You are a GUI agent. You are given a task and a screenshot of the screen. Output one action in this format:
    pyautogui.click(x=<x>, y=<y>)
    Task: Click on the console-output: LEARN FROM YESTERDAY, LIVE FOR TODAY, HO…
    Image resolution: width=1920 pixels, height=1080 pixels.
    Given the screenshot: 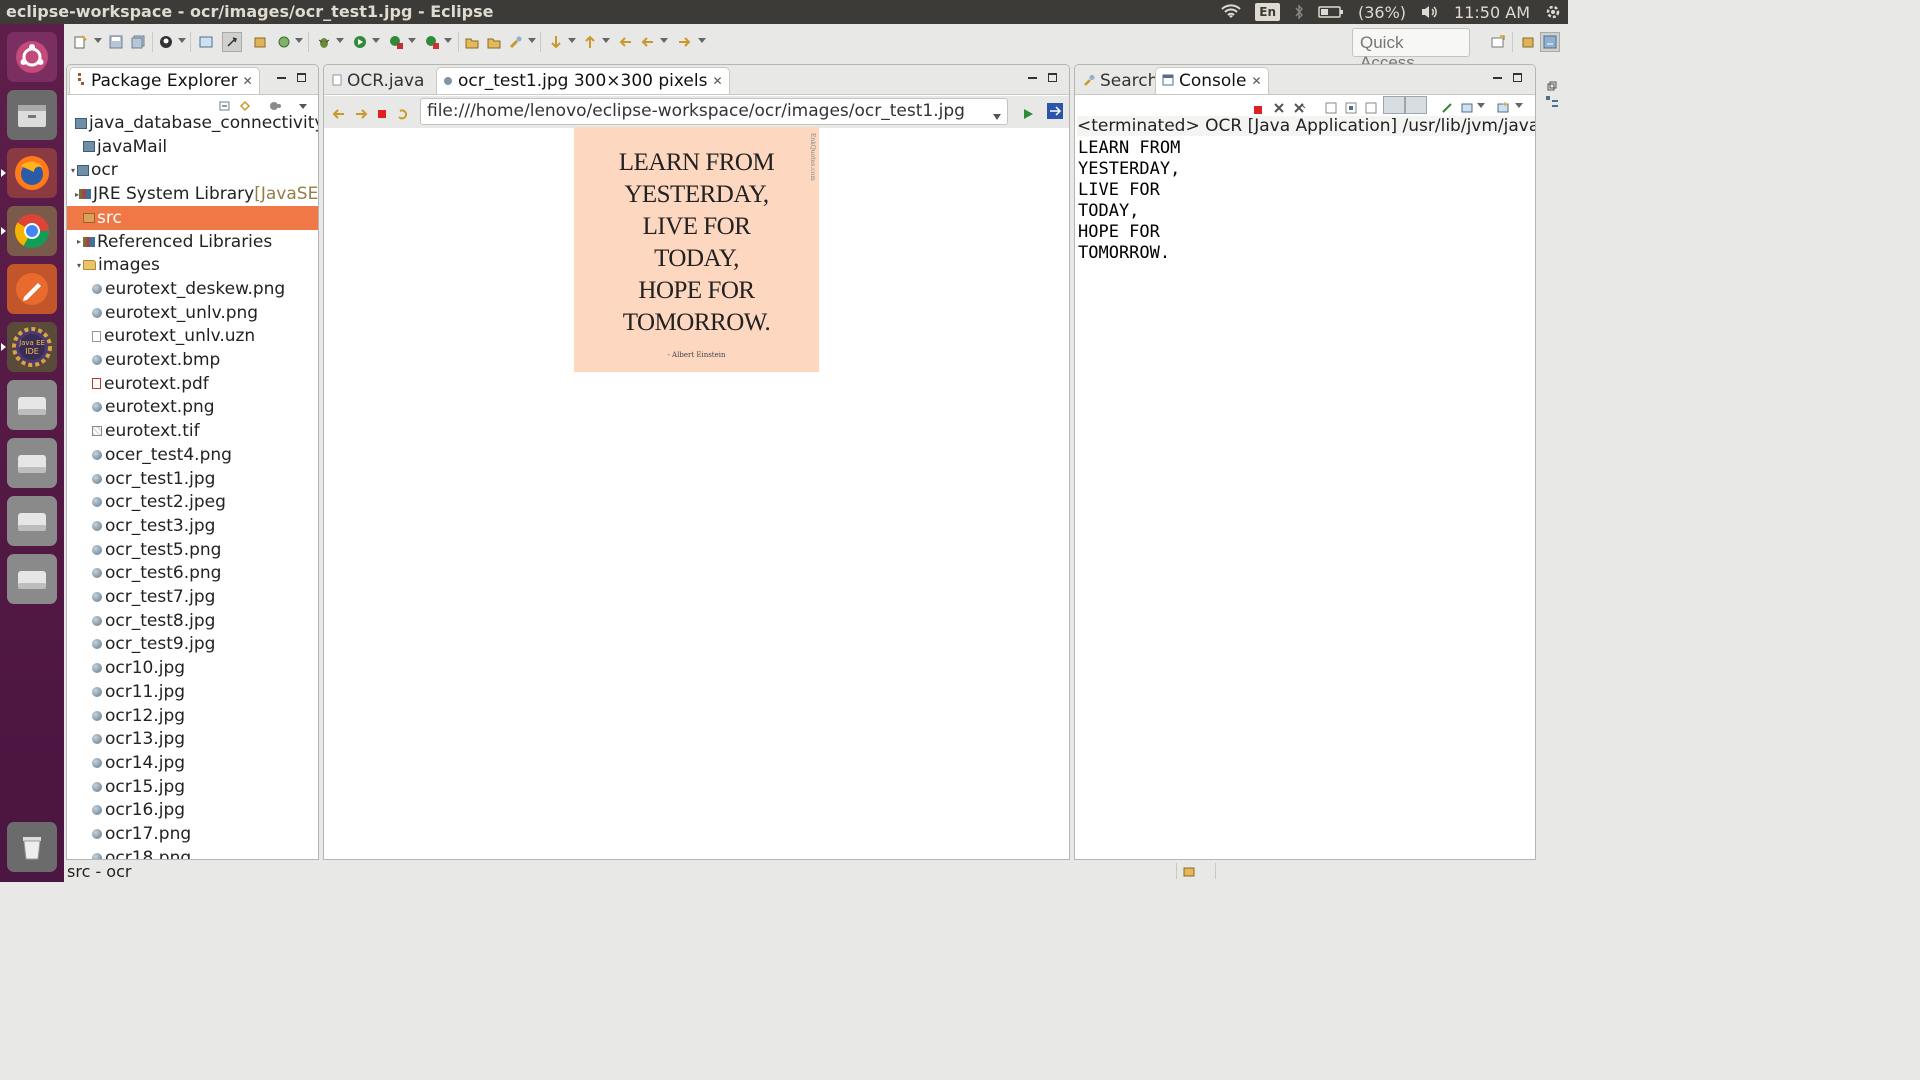 What is the action you would take?
    pyautogui.click(x=1305, y=201)
    